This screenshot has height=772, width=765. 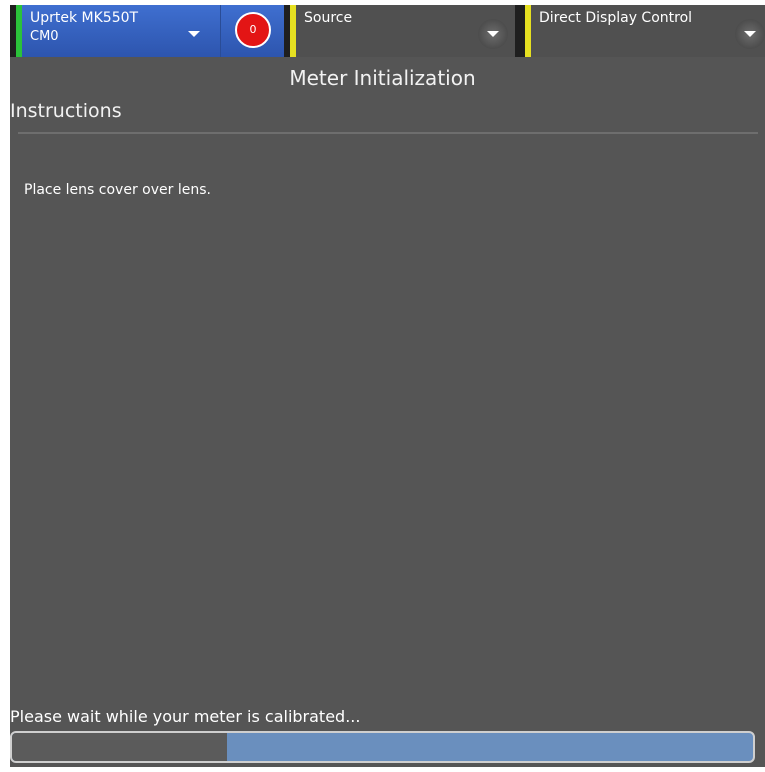 What do you see at coordinates (19, 31) in the screenshot?
I see `meter-status-stripe` at bounding box center [19, 31].